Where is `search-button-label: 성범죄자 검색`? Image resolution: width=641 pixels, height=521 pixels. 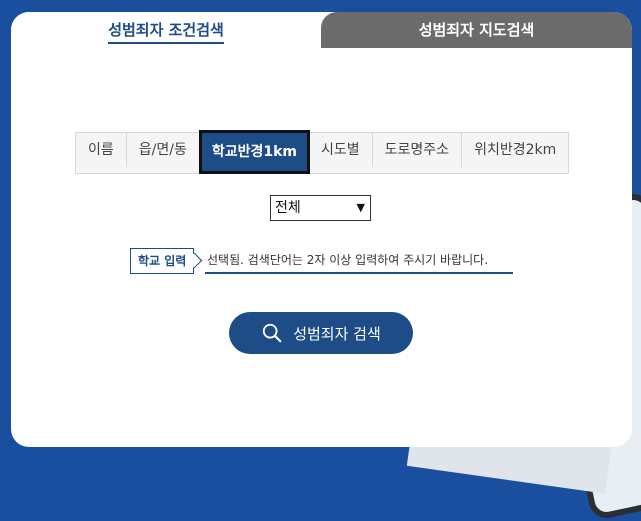
search-button-label: 성범죄자 검색 is located at coordinates (337, 333).